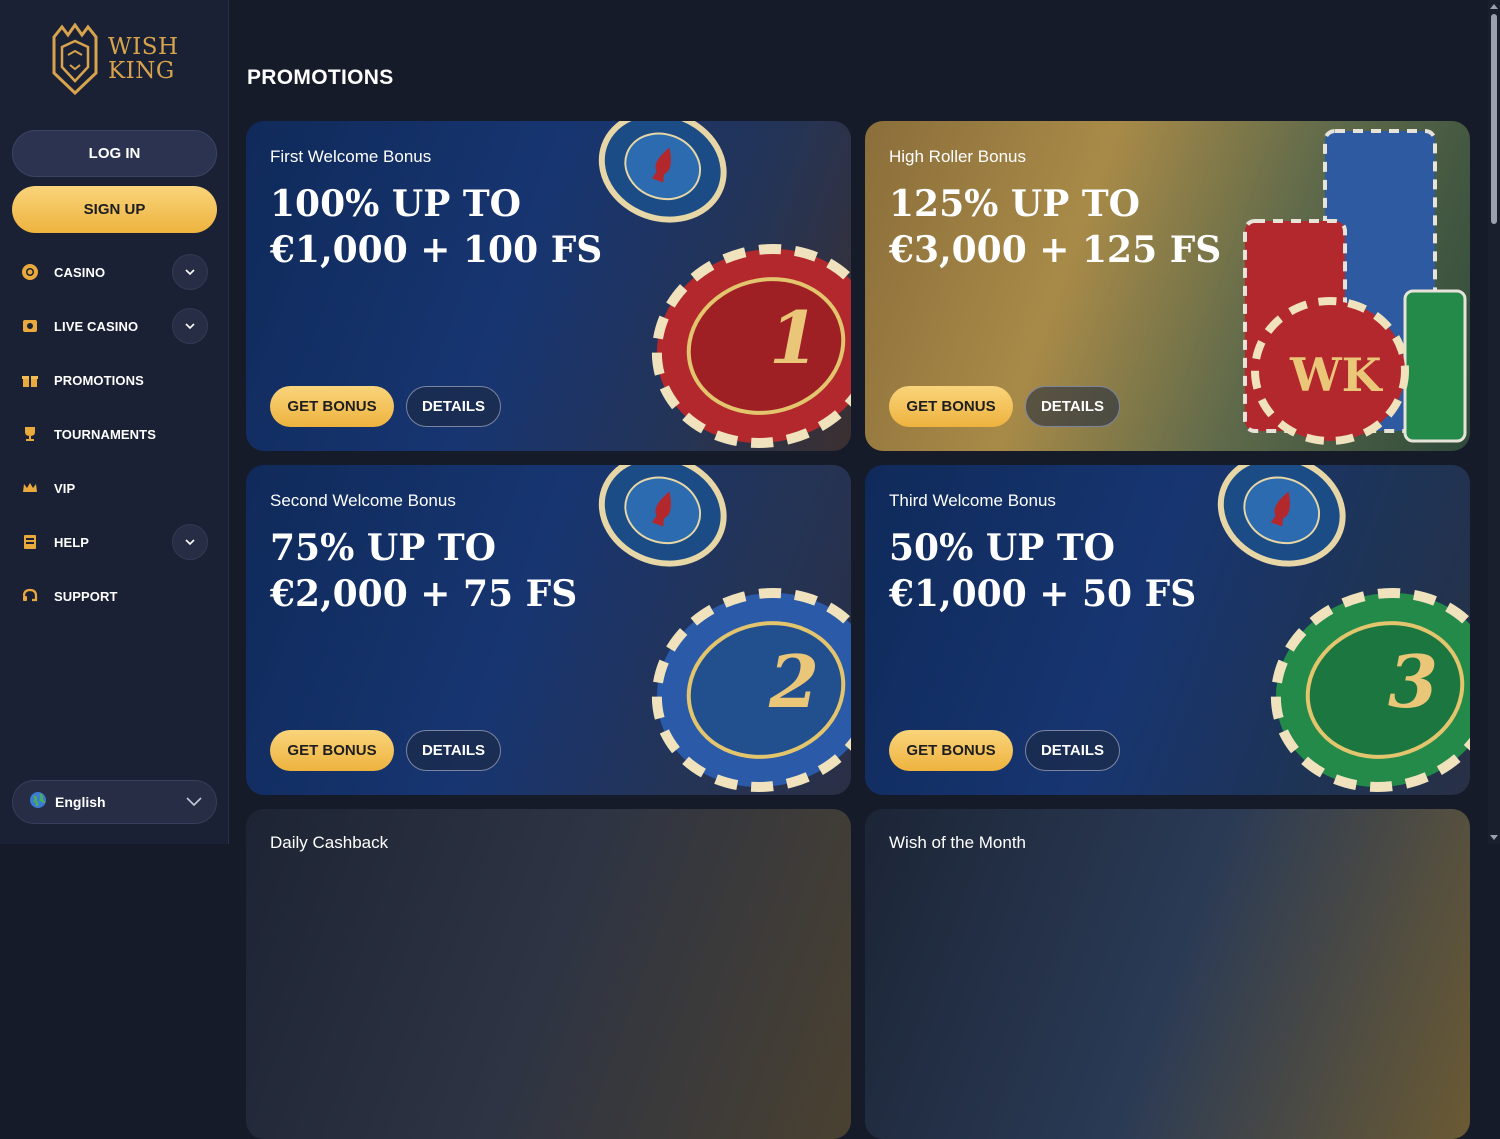  Describe the element at coordinates (75, 59) in the screenshot. I see `lion-crest-icon` at that location.